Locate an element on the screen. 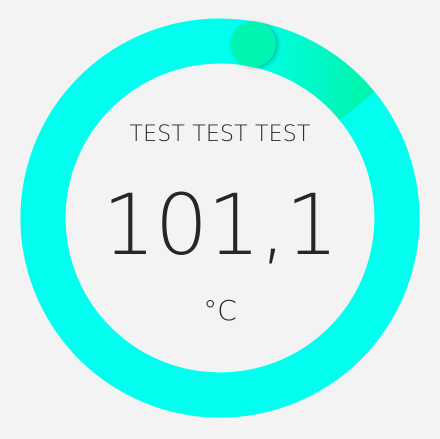 The width and height of the screenshot is (440, 439). gauge-progress-cap is located at coordinates (253, 44).